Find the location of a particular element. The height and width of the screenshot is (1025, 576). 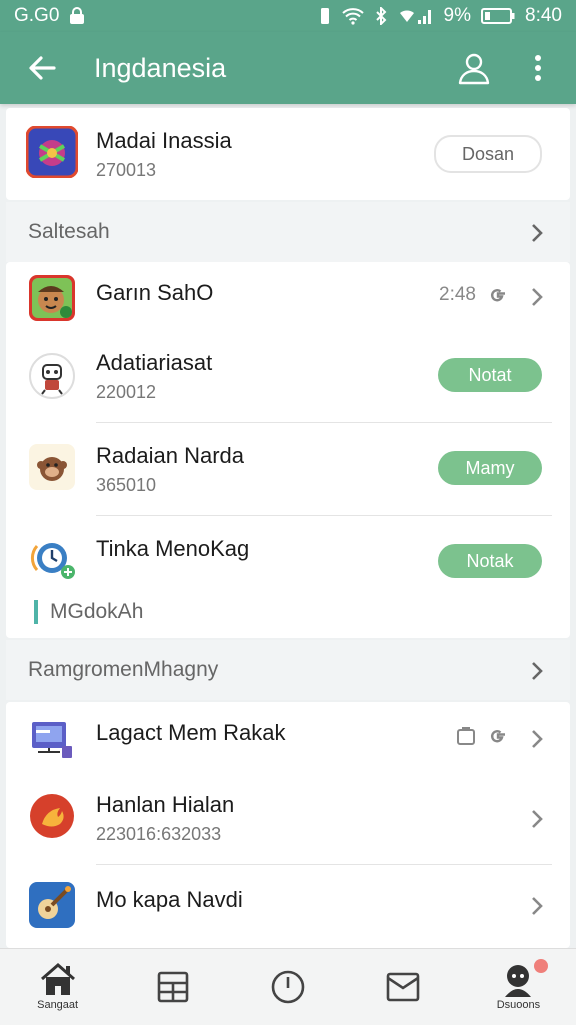

wifi-icon is located at coordinates (352, 16).